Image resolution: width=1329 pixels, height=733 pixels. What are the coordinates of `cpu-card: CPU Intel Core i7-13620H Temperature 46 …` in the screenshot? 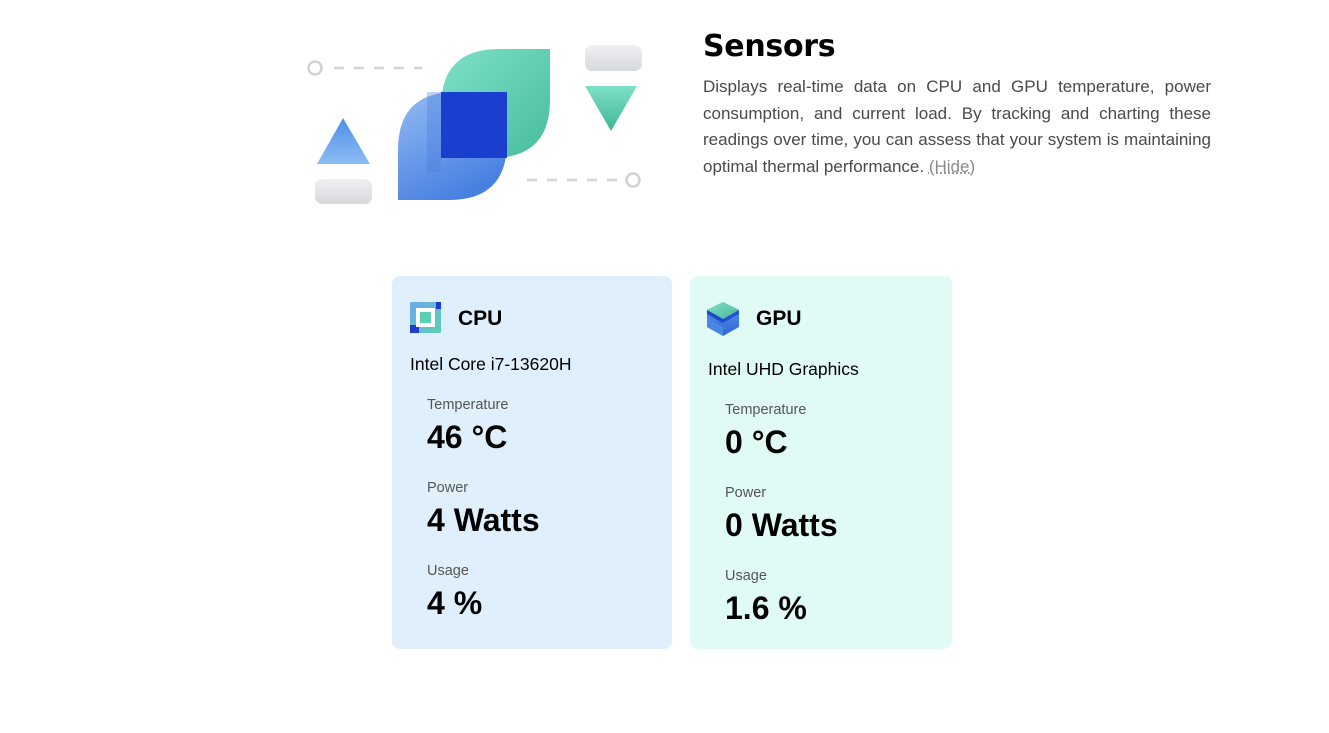 It's located at (532, 462).